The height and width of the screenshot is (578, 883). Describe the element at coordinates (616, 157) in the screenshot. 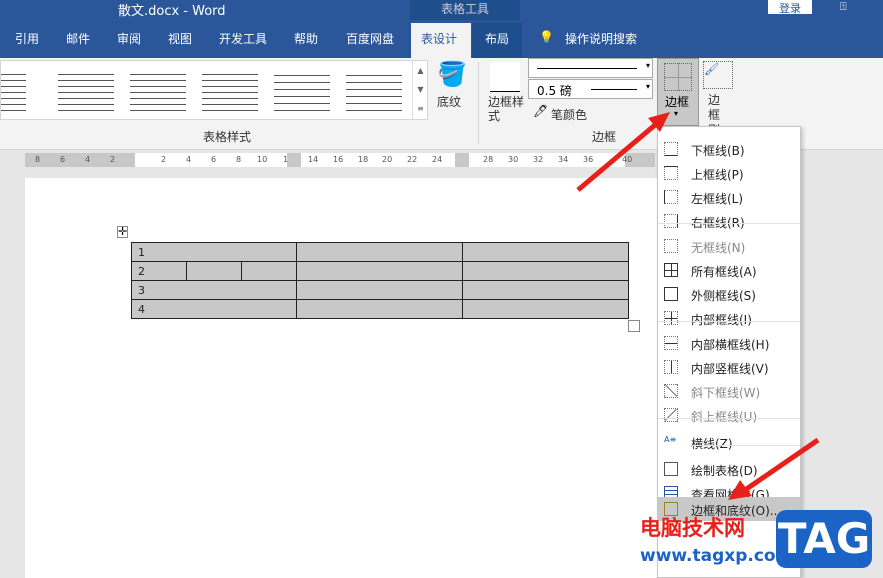

I see `arrow-to-borders-button` at that location.